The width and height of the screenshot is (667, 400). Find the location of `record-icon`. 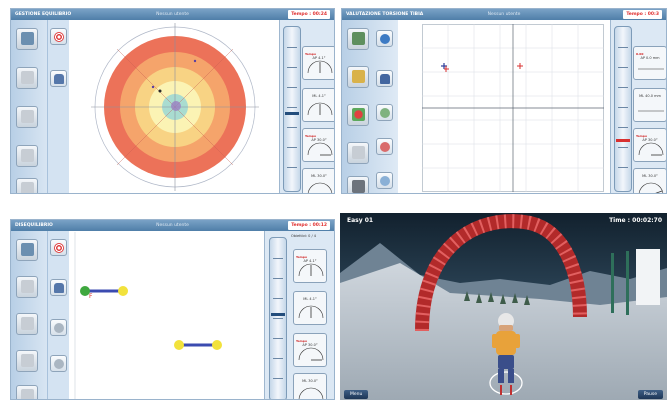

record-icon is located at coordinates (358, 114).